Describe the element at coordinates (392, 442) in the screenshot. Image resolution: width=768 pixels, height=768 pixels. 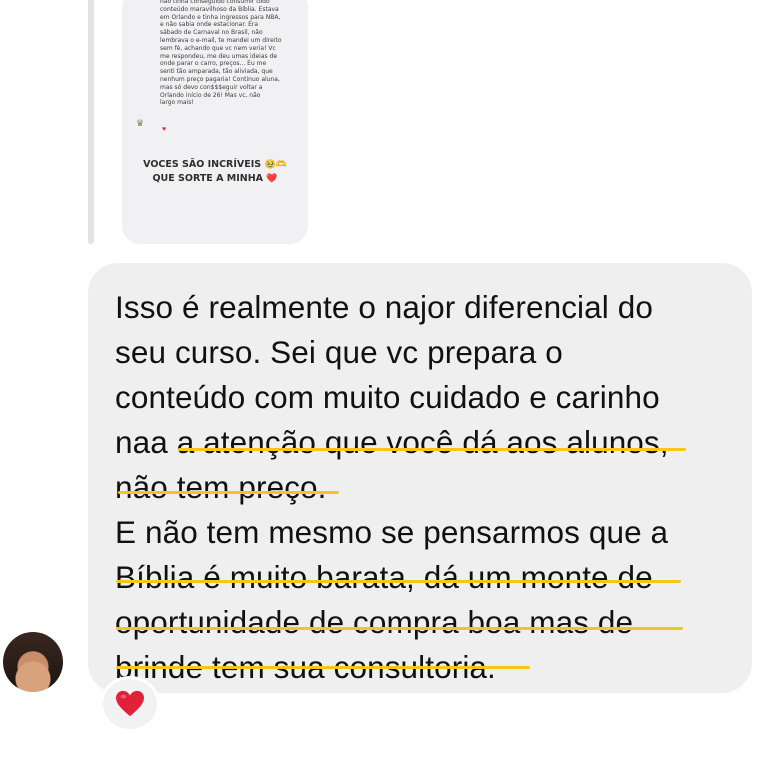
I see `message-line: naa a atenção que você dá aos alunos,` at that location.